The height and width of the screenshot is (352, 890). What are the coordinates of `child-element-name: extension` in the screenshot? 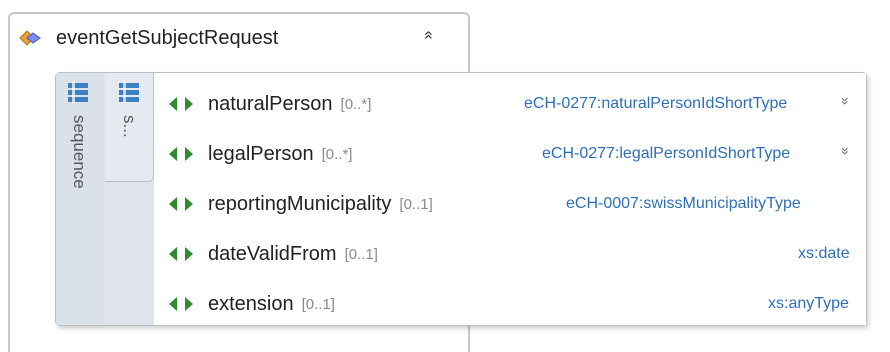 It's located at (251, 303).